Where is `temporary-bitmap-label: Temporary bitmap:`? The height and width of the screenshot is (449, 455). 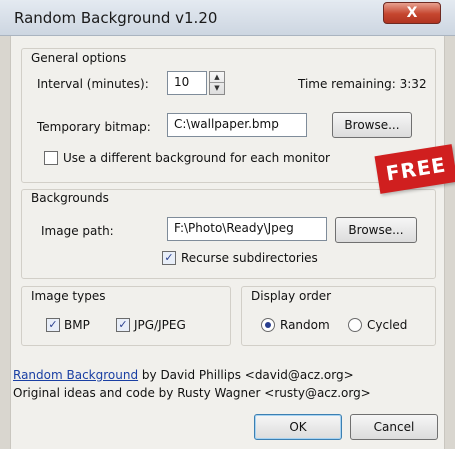
temporary-bitmap-label: Temporary bitmap: is located at coordinates (94, 127).